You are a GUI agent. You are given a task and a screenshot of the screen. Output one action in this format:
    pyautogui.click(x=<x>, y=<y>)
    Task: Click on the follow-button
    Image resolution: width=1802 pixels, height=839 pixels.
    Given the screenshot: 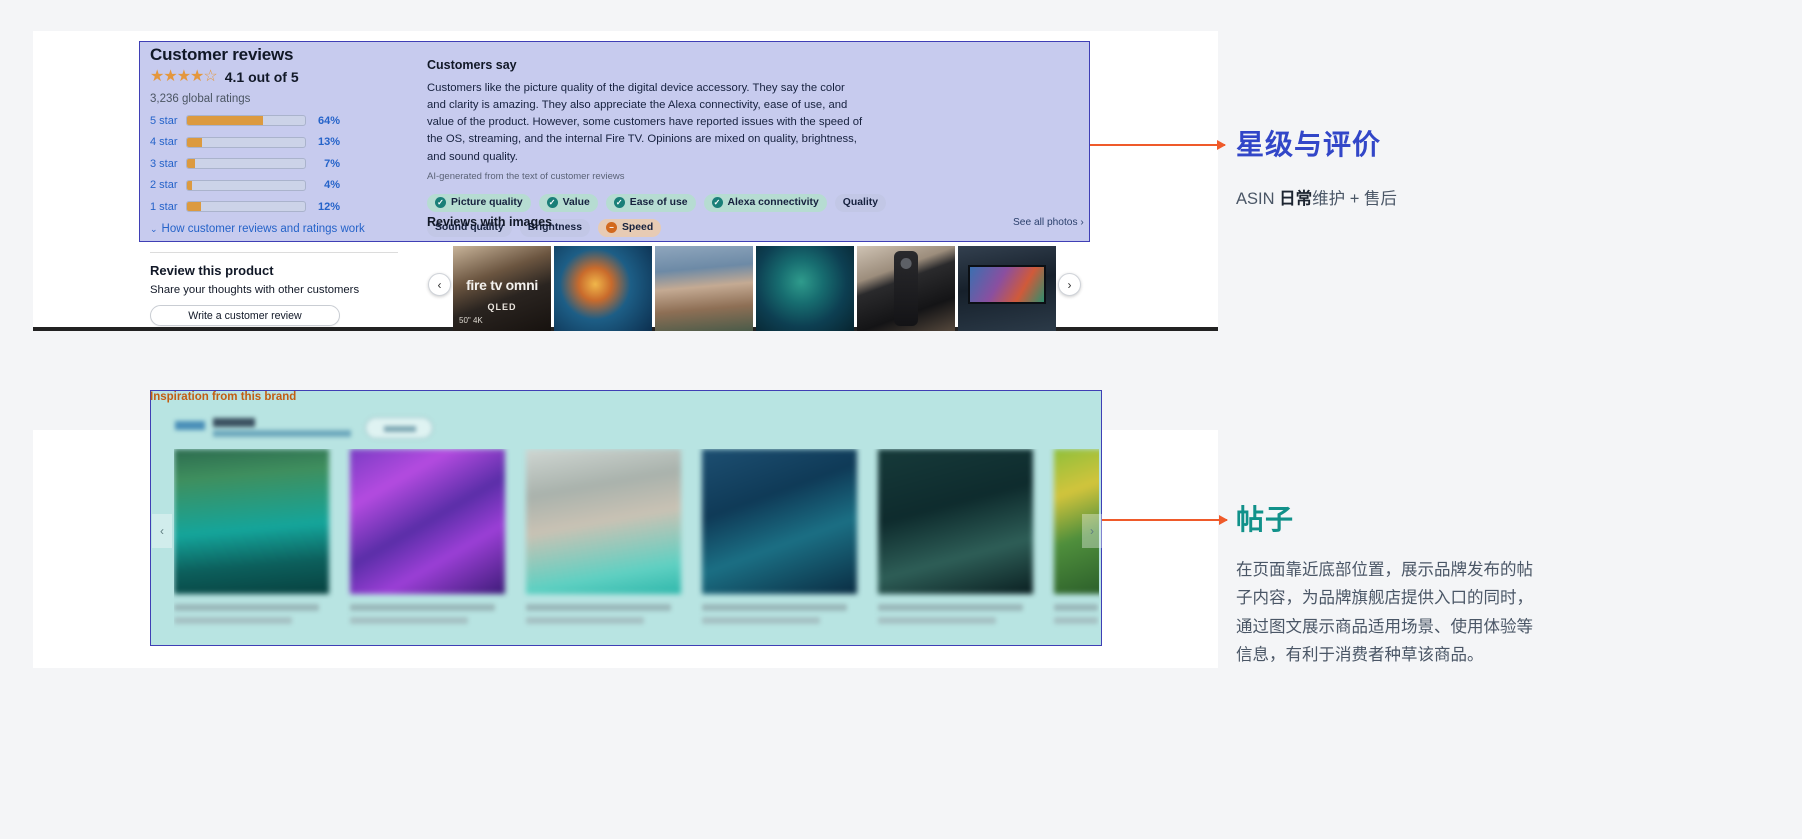 What is the action you would take?
    pyautogui.click(x=399, y=428)
    